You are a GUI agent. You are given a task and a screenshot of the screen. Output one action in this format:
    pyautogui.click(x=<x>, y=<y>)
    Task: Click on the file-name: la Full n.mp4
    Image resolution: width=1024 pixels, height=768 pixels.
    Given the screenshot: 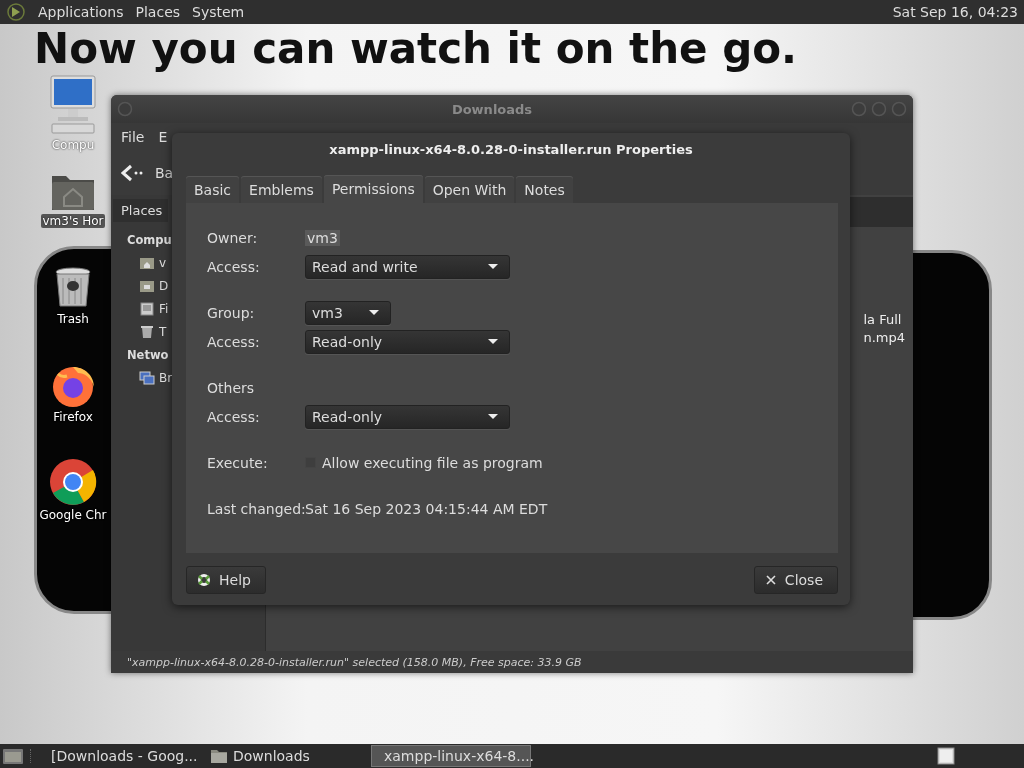 What is the action you would take?
    pyautogui.click(x=884, y=481)
    